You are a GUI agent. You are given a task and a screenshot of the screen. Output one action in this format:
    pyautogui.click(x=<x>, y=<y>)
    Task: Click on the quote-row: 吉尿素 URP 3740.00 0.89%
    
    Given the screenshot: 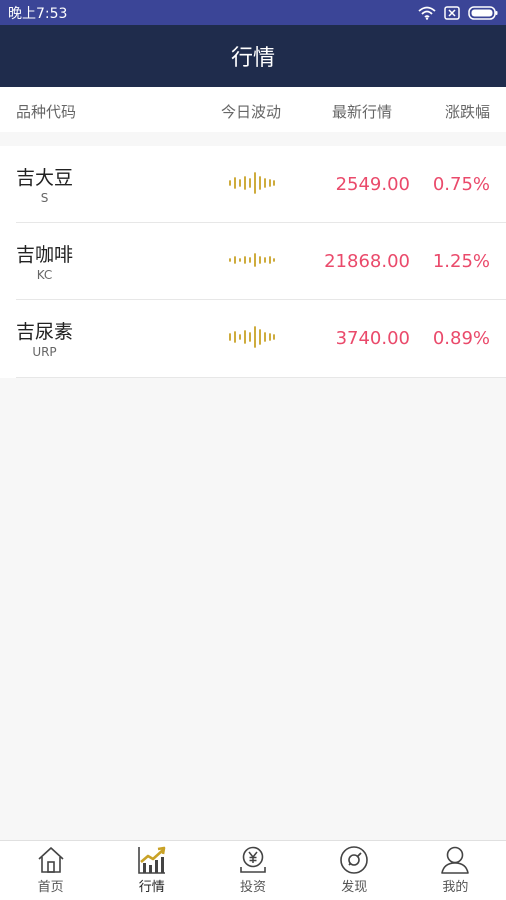 What is the action you would take?
    pyautogui.click(x=261, y=339)
    